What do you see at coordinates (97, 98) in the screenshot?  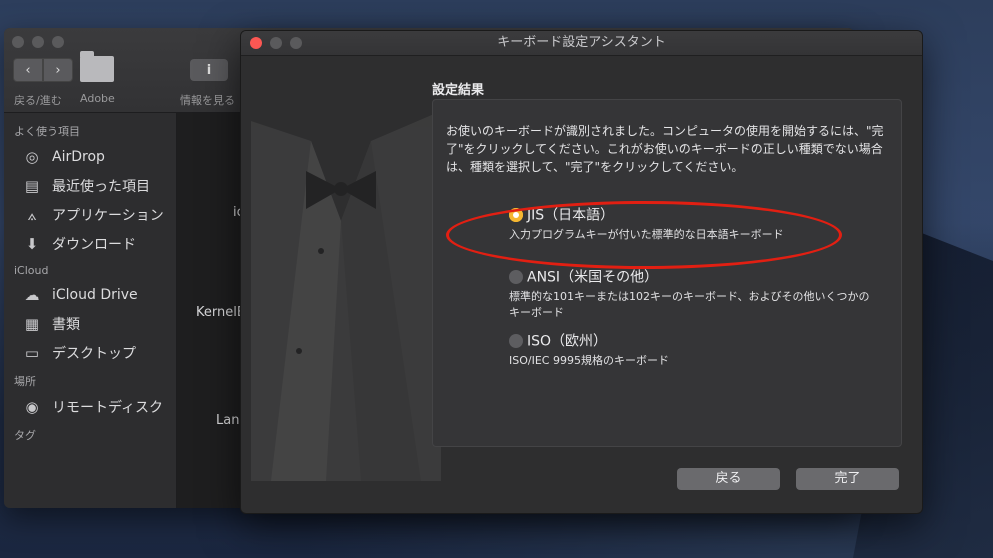 I see `folder-label: Adobe` at bounding box center [97, 98].